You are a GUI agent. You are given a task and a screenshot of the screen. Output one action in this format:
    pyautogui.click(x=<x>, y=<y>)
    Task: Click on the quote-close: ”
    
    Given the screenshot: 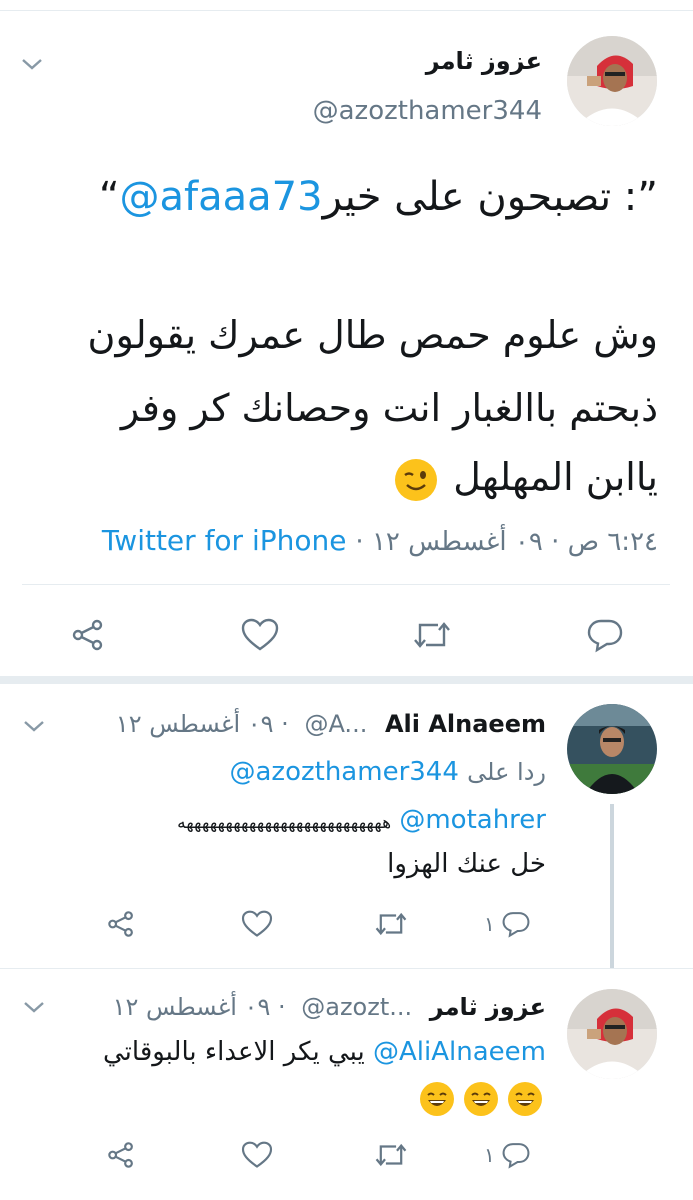 What is the action you would take?
    pyautogui.click(x=647, y=197)
    